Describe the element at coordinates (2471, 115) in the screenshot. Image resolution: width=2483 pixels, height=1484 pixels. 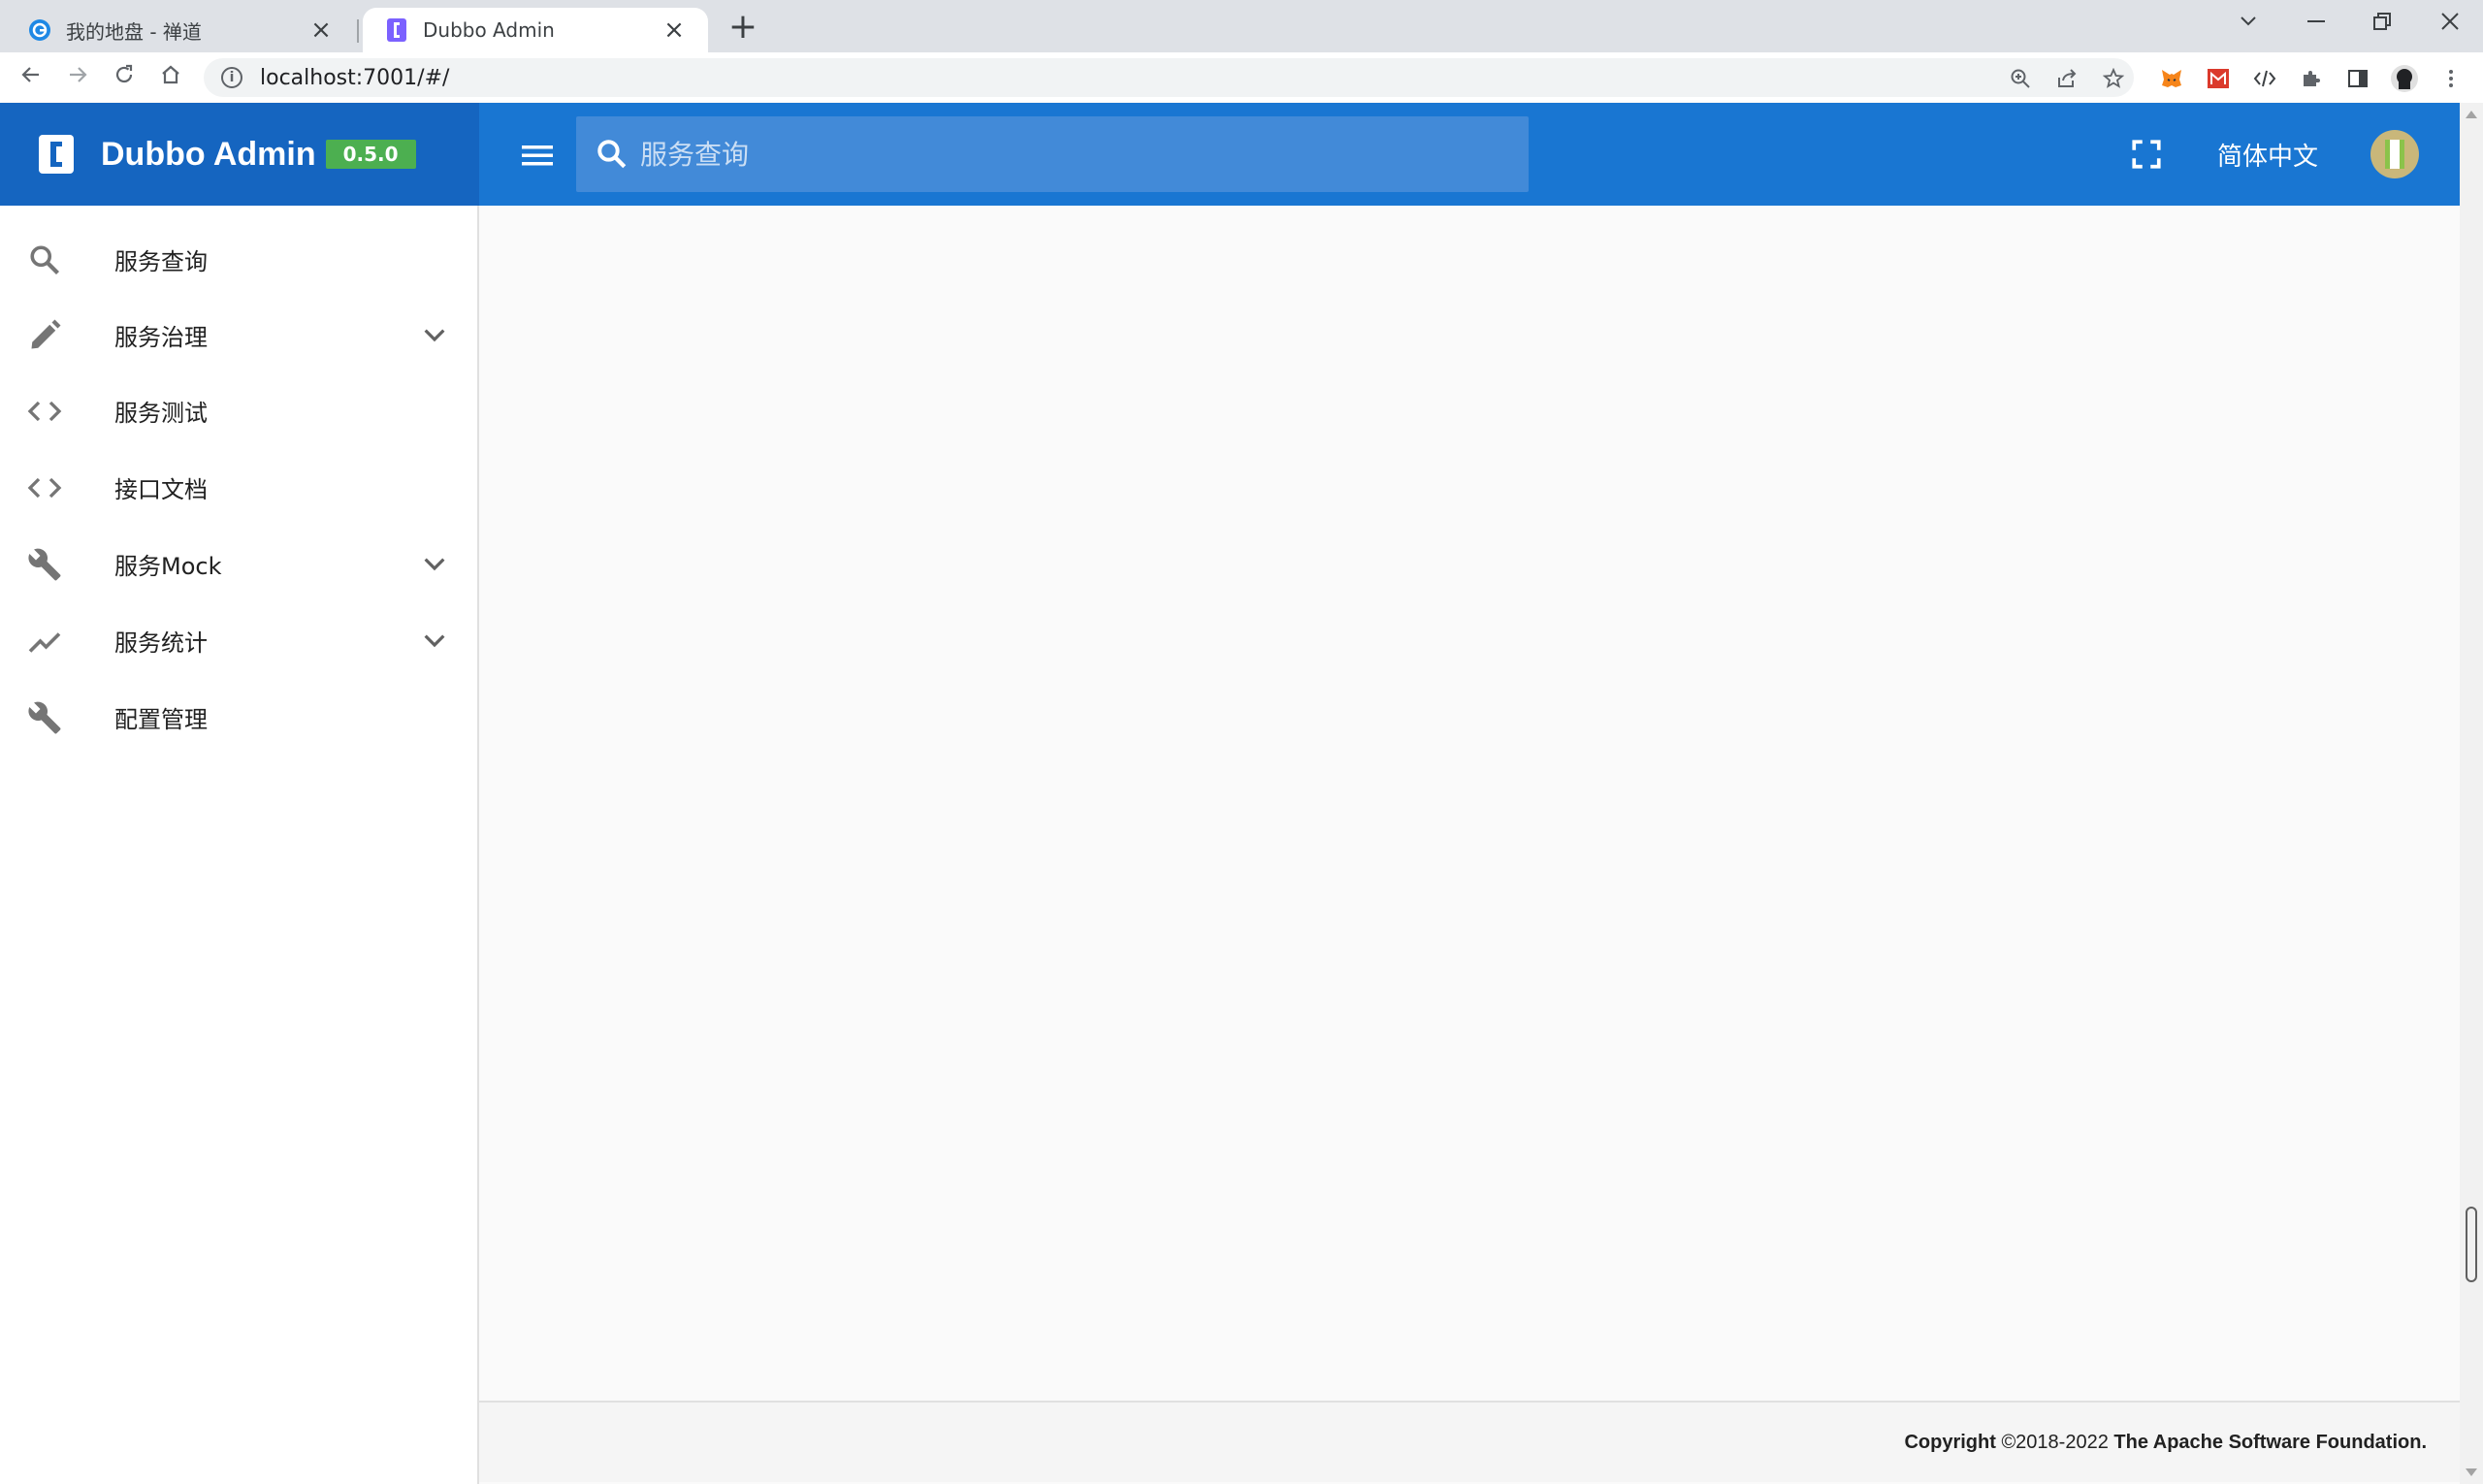
I see `scroll-up-icon` at that location.